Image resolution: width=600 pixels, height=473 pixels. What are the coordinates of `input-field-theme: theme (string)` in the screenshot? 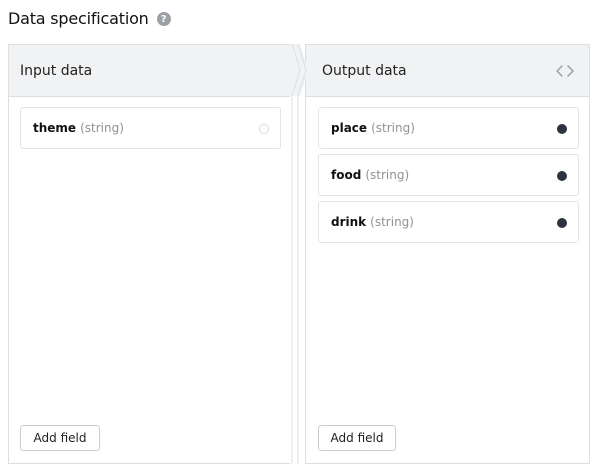 It's located at (150, 128).